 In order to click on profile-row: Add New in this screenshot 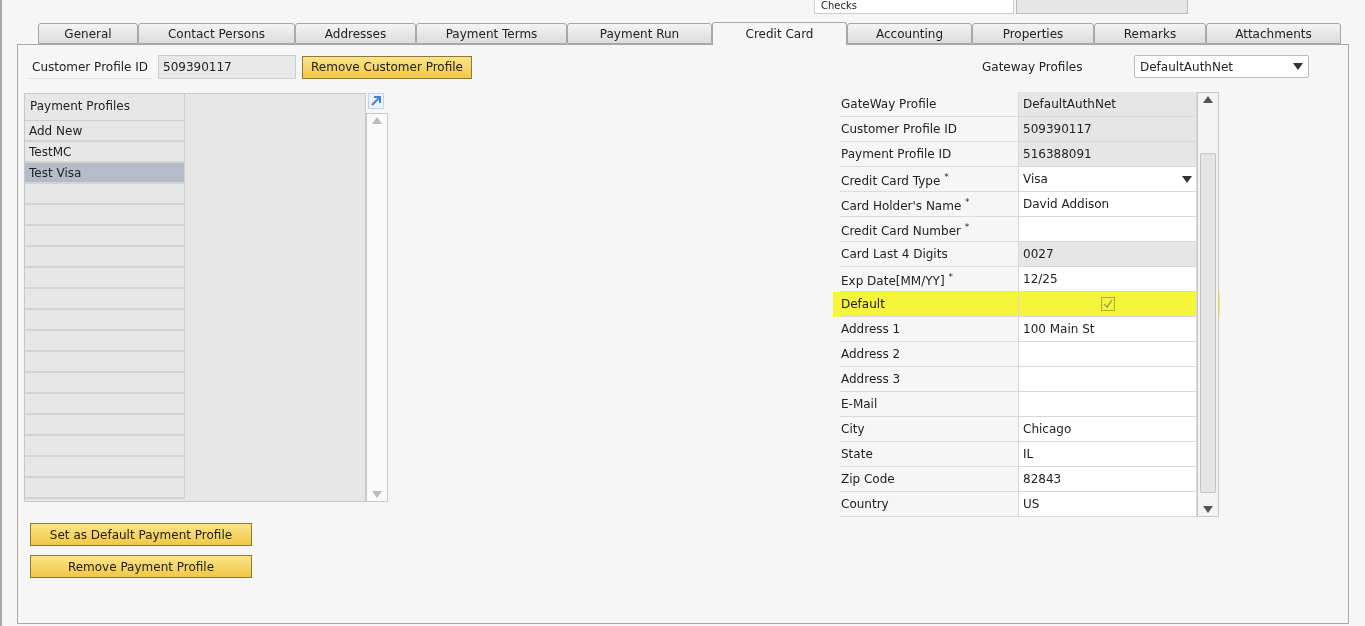, I will do `click(105, 131)`.